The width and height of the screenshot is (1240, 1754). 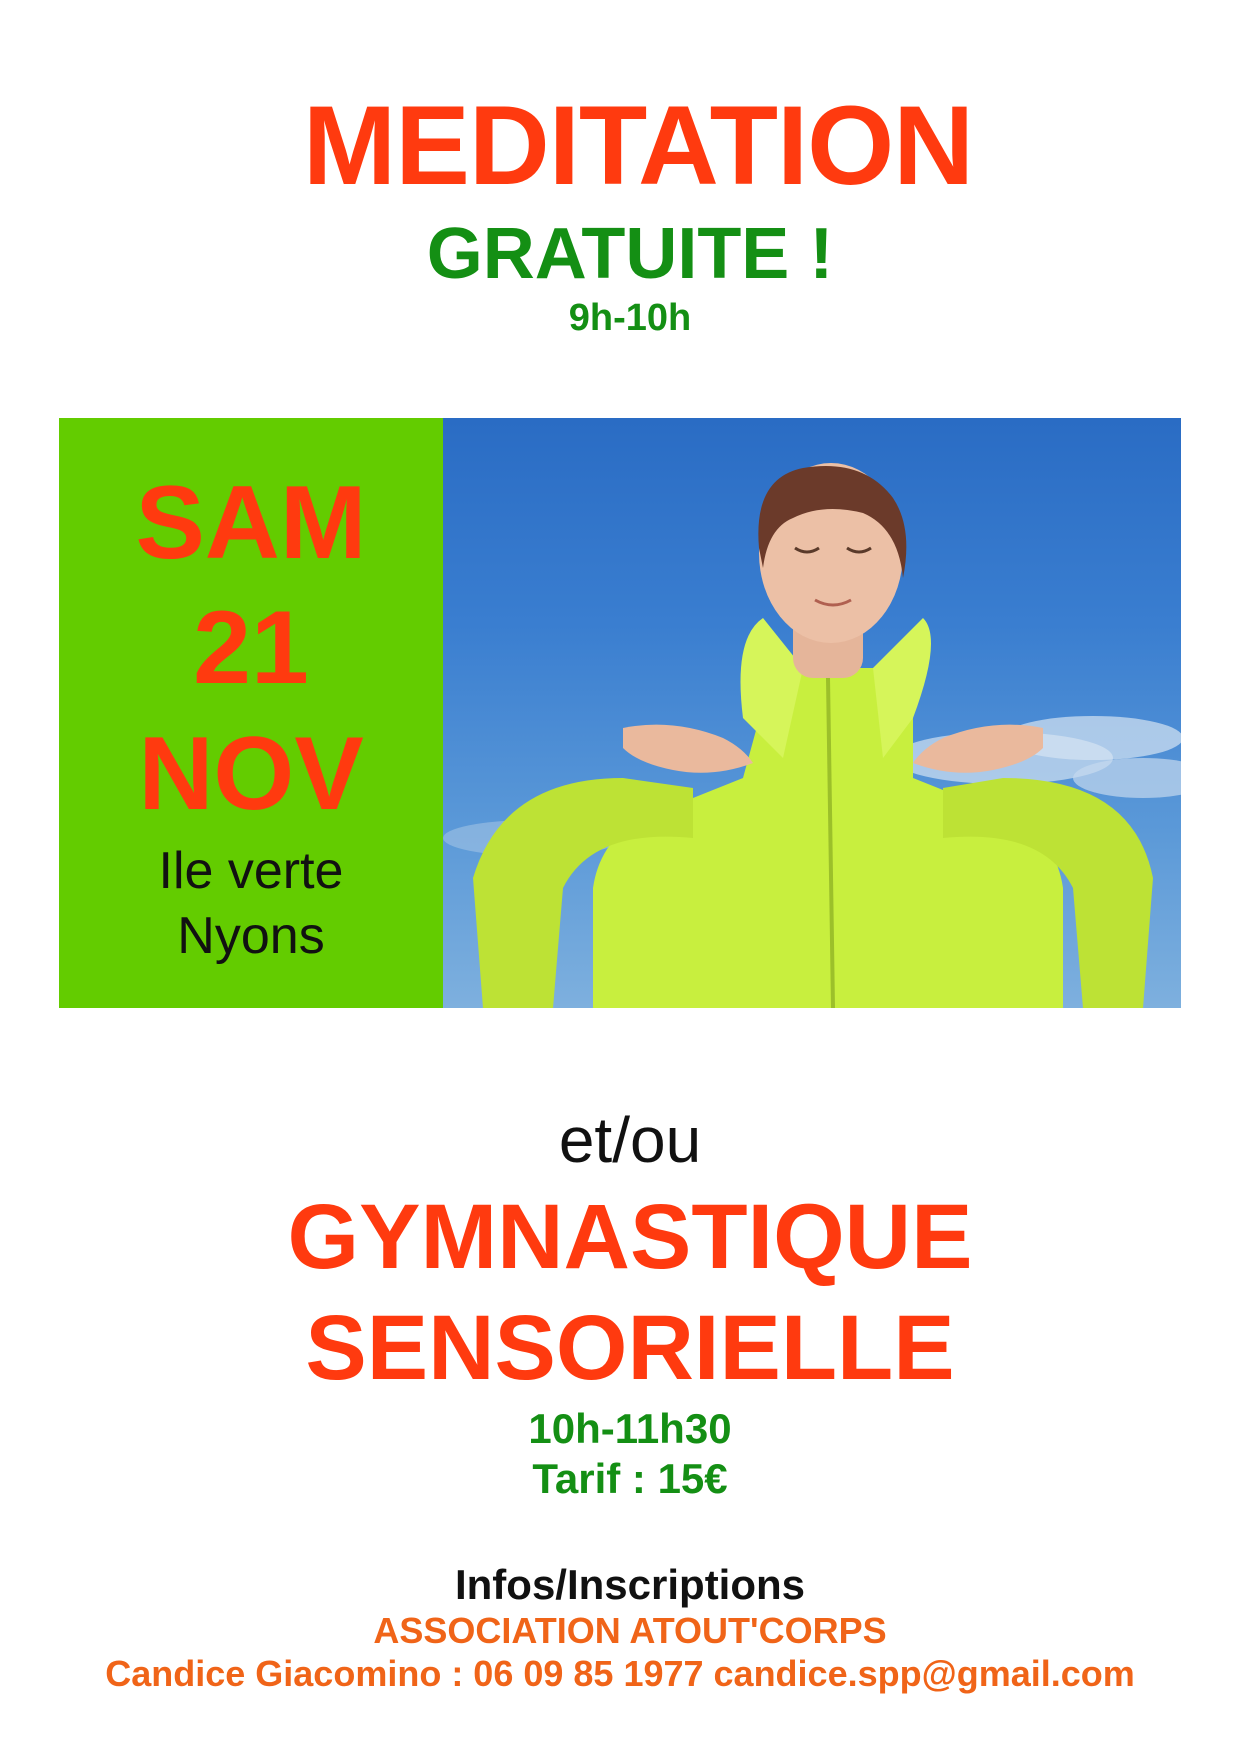 I want to click on connector-text: et/ou, so click(x=630, y=1140).